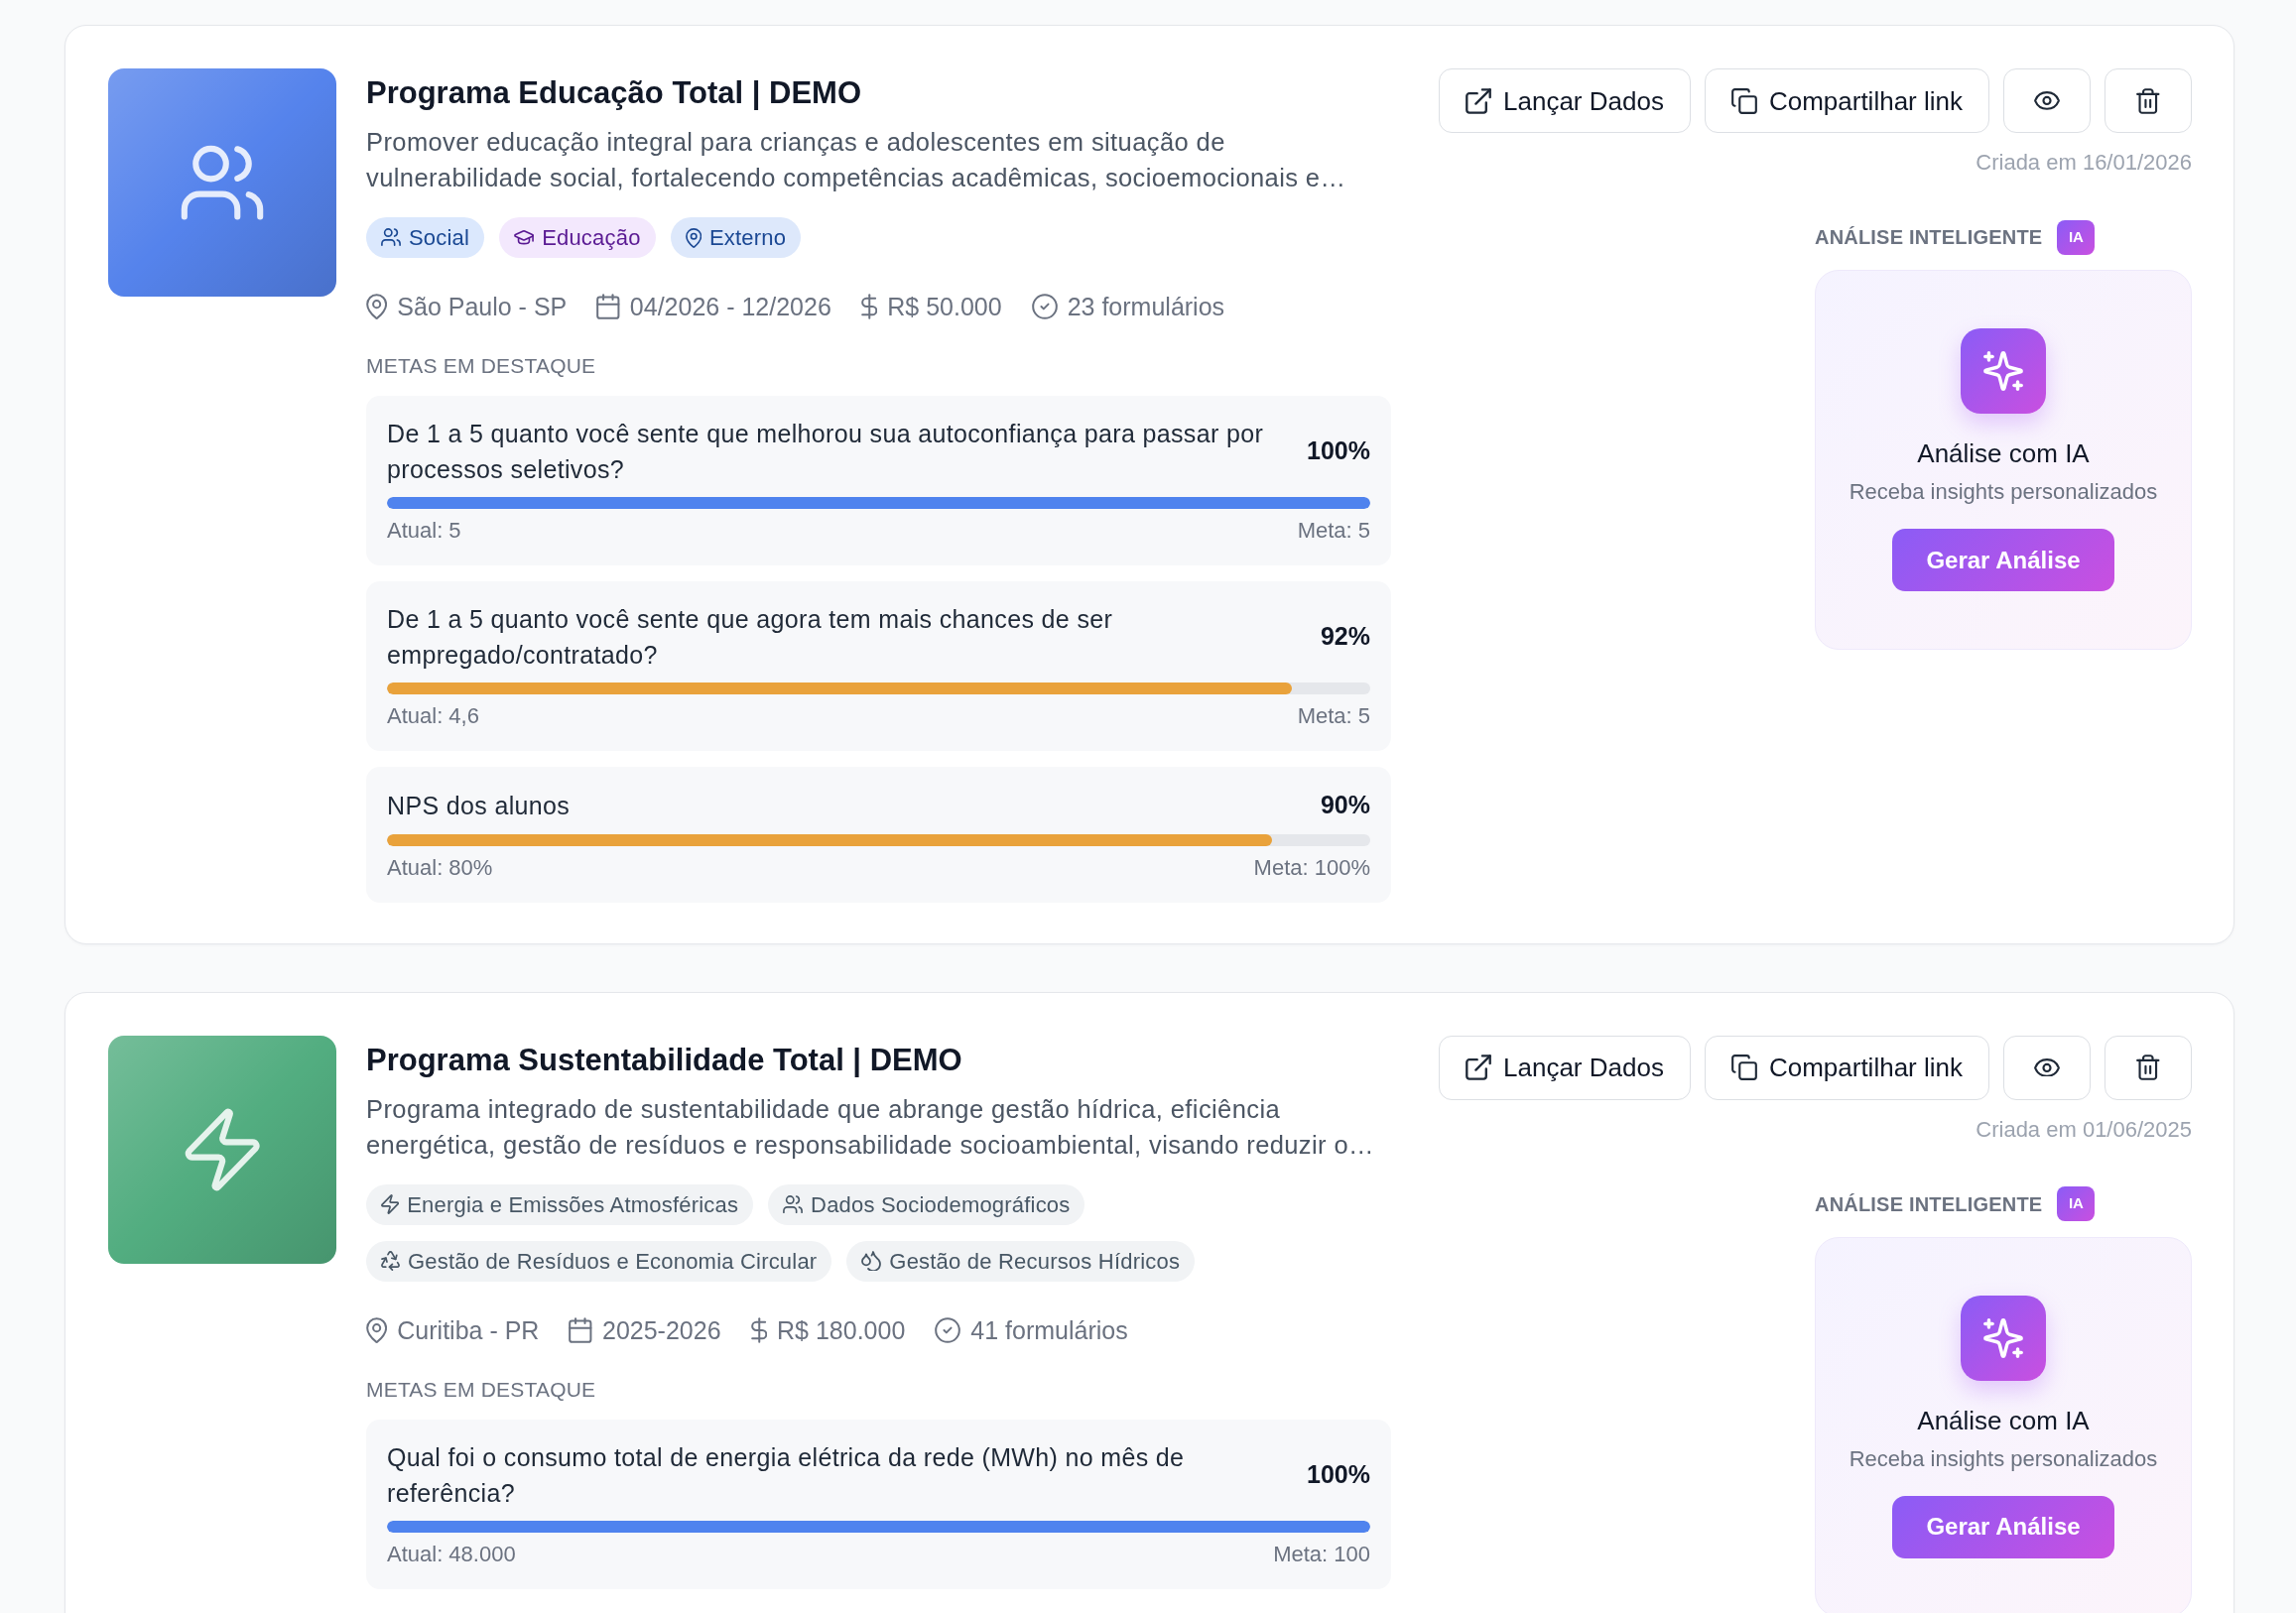  What do you see at coordinates (730, 307) in the screenshot?
I see `period-text: 04/2026 - 12/2026` at bounding box center [730, 307].